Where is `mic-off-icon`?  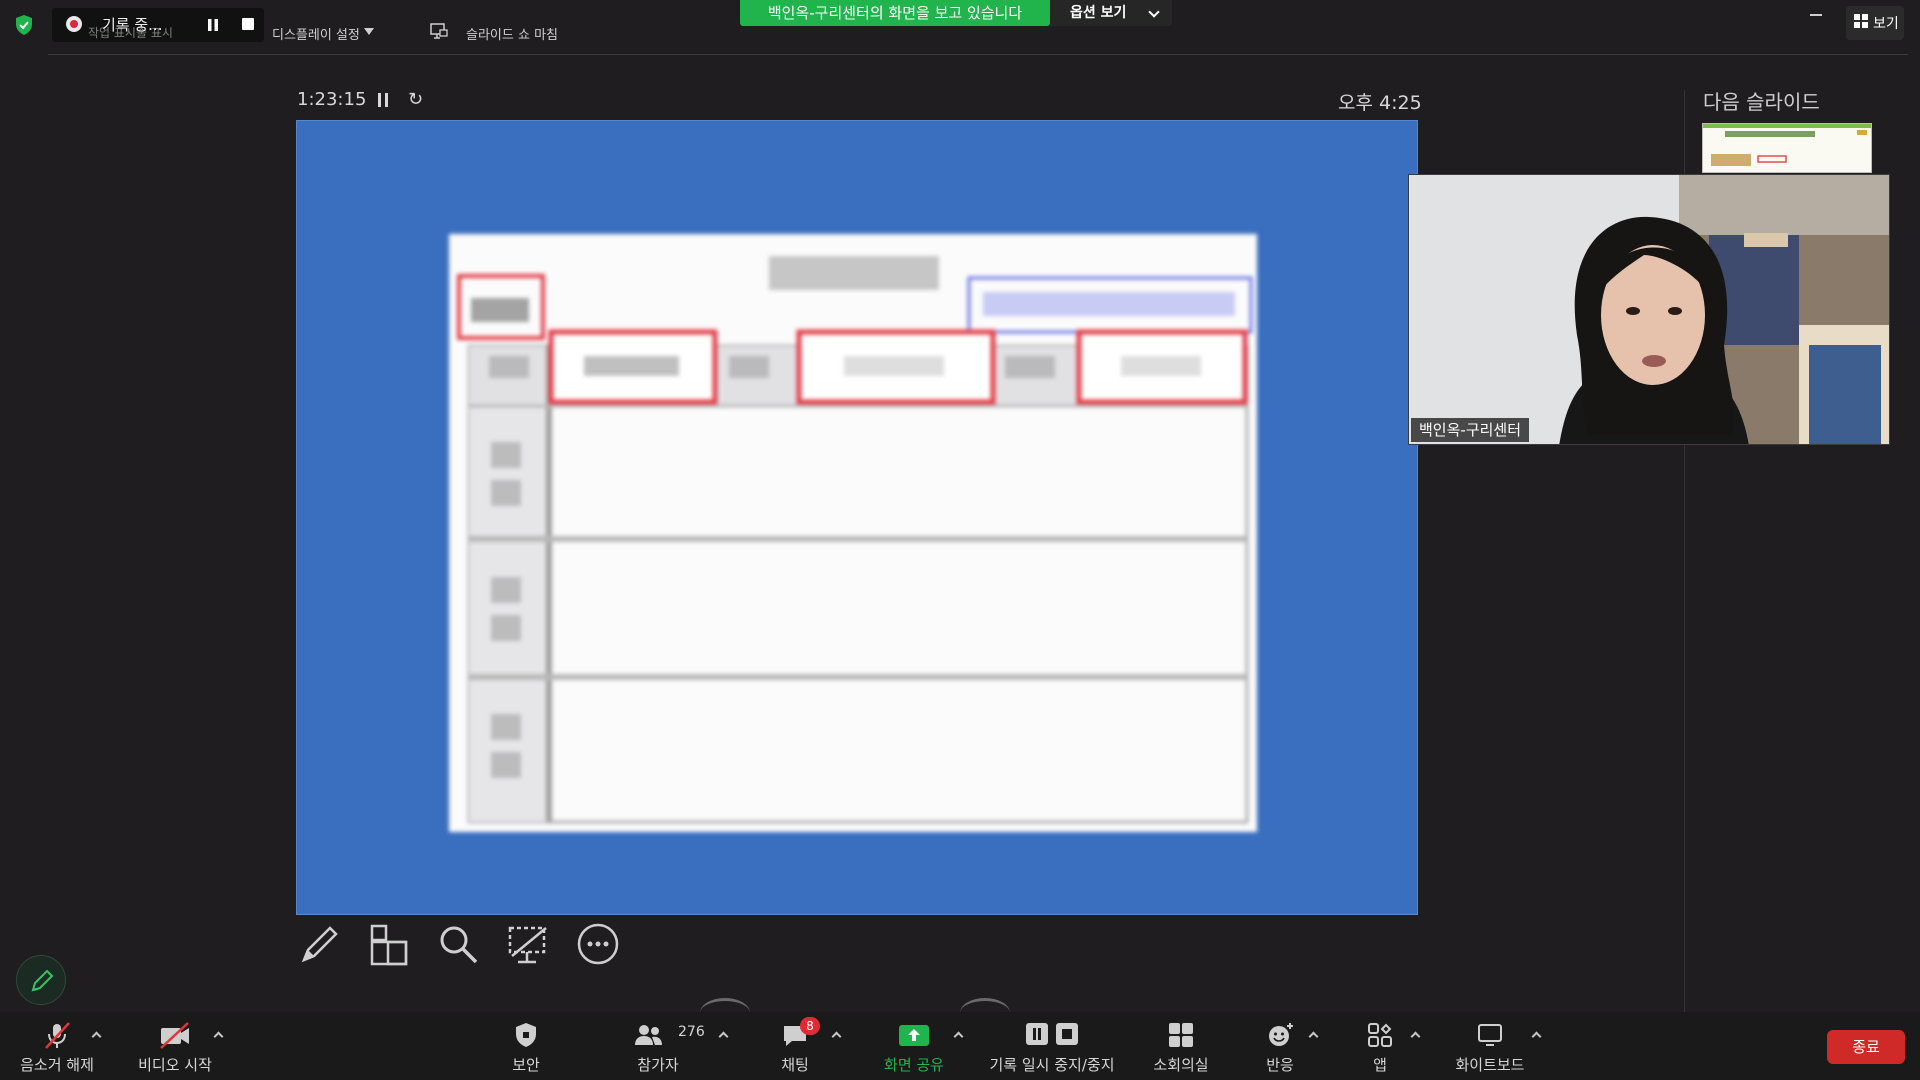 mic-off-icon is located at coordinates (57, 1035).